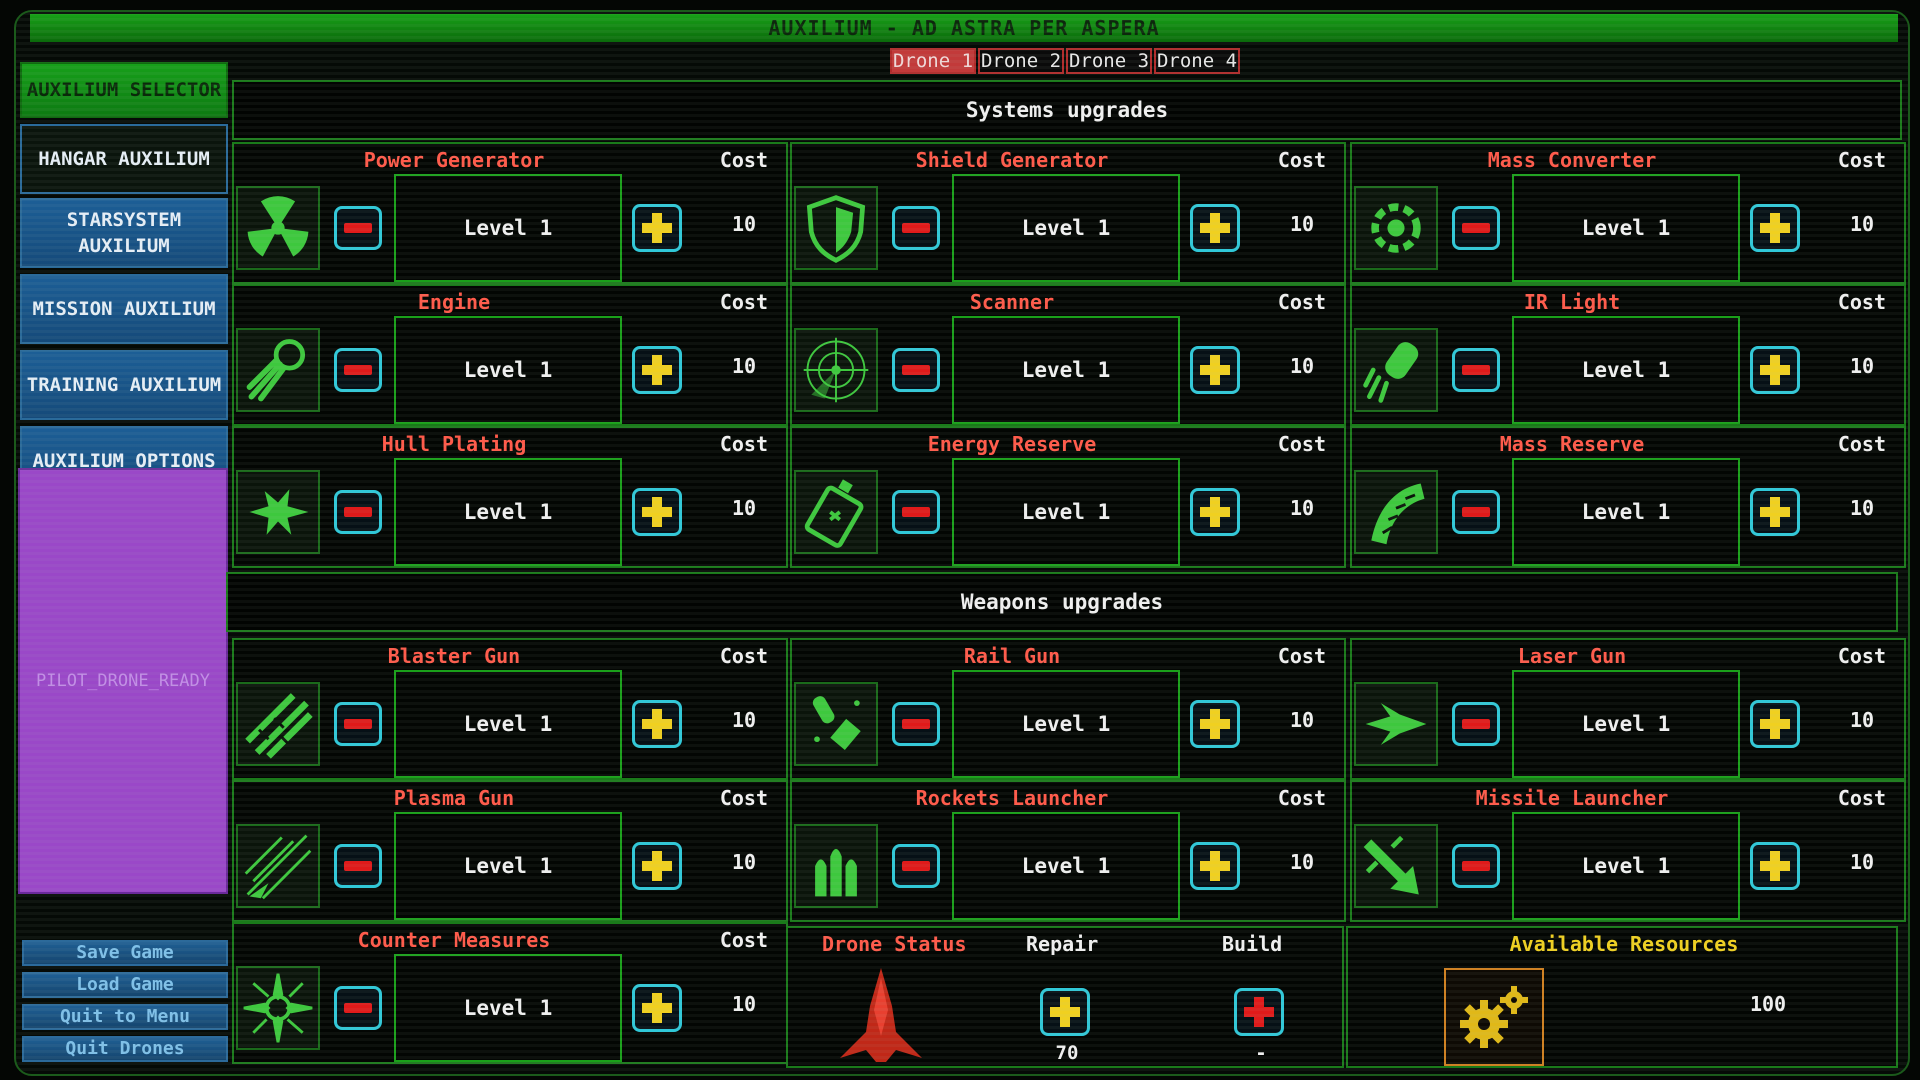 This screenshot has width=1920, height=1080. Describe the element at coordinates (278, 724) in the screenshot. I see `laser-beams-icon` at that location.